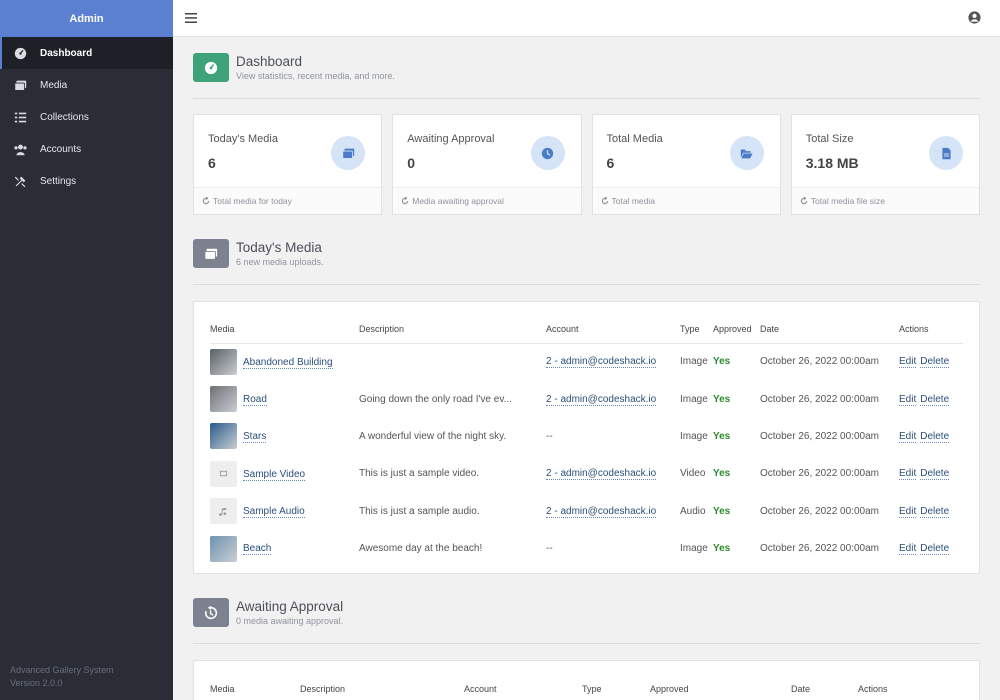 The height and width of the screenshot is (700, 1000). Describe the element at coordinates (211, 613) in the screenshot. I see `history-icon` at that location.